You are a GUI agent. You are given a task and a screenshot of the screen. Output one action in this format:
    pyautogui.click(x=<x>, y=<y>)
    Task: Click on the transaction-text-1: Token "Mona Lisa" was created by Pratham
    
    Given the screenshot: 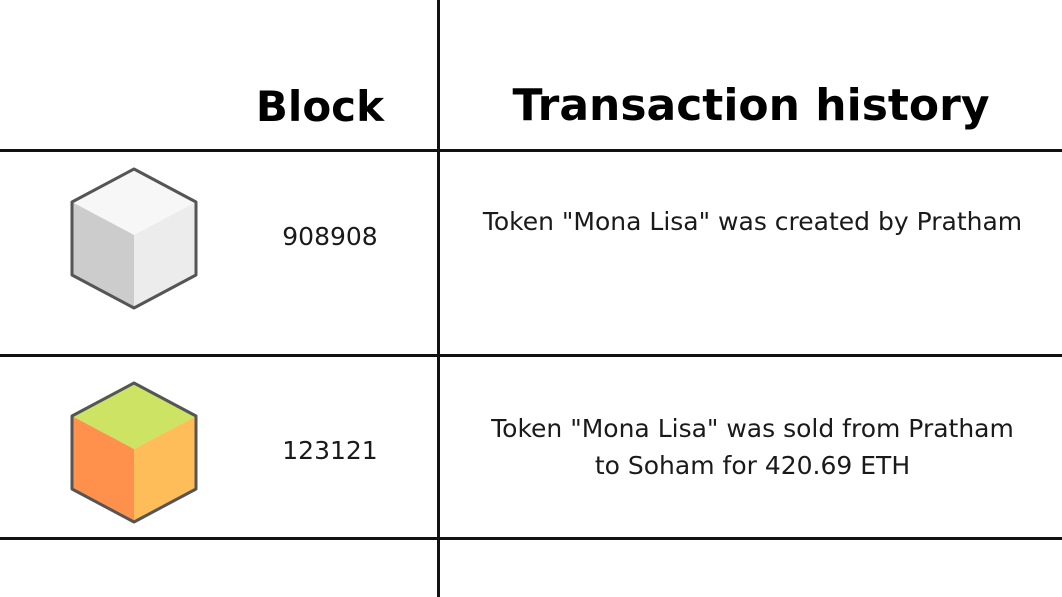 What is the action you would take?
    pyautogui.click(x=752, y=221)
    